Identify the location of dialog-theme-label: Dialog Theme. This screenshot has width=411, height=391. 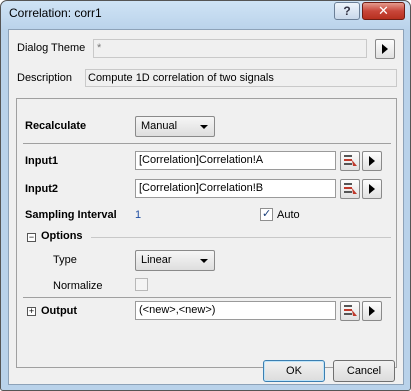
(51, 48).